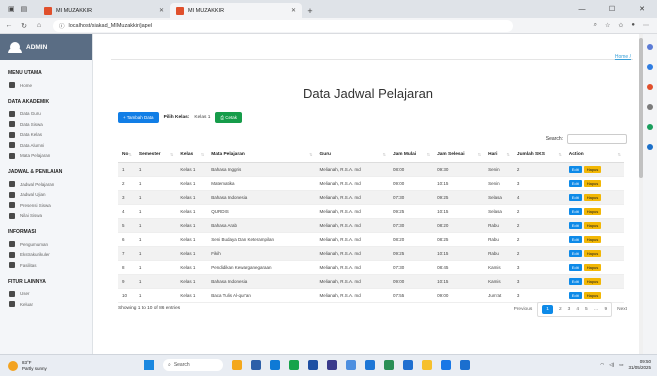 The image size is (657, 376). I want to click on sidebar-brand: ADMIN, so click(46, 47).